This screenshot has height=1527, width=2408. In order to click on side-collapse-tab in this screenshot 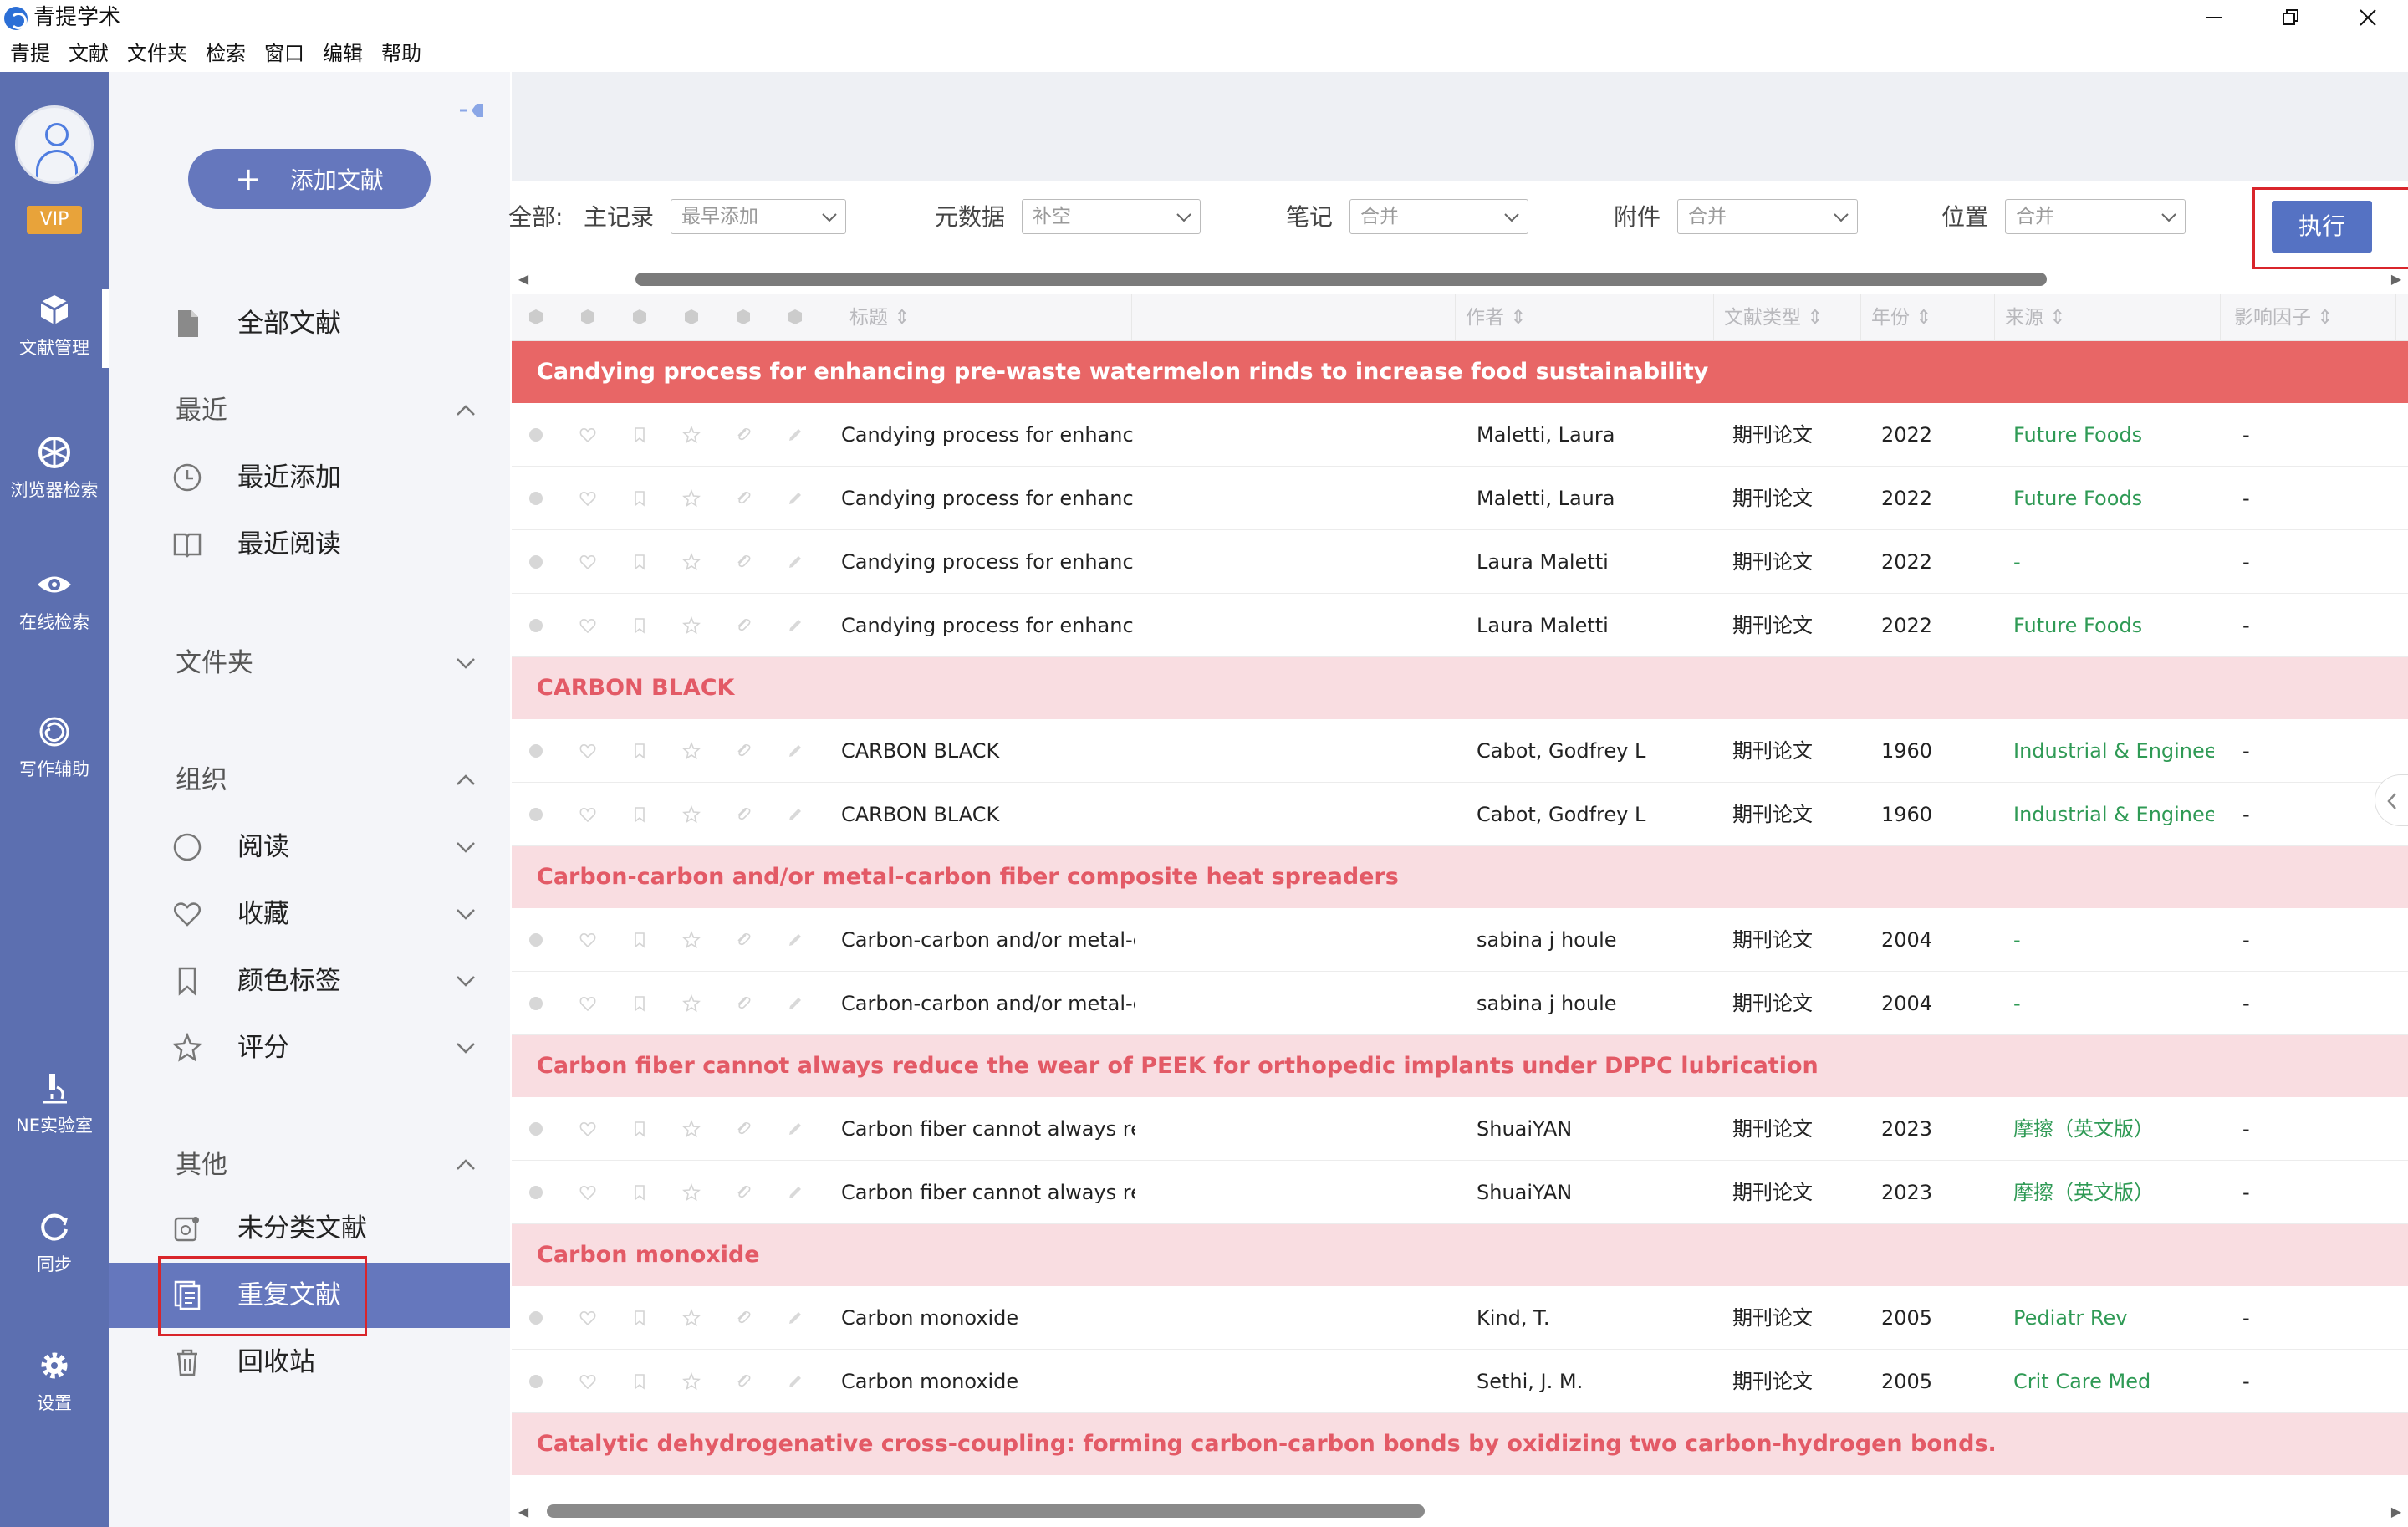, I will do `click(2391, 800)`.